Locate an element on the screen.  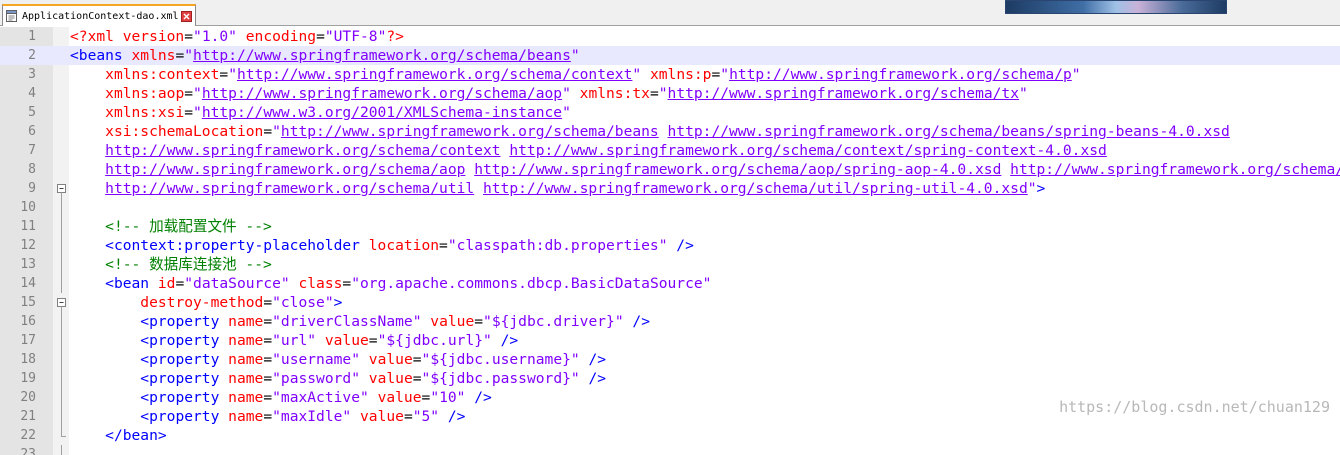
line-number: 22 is located at coordinates (28, 435).